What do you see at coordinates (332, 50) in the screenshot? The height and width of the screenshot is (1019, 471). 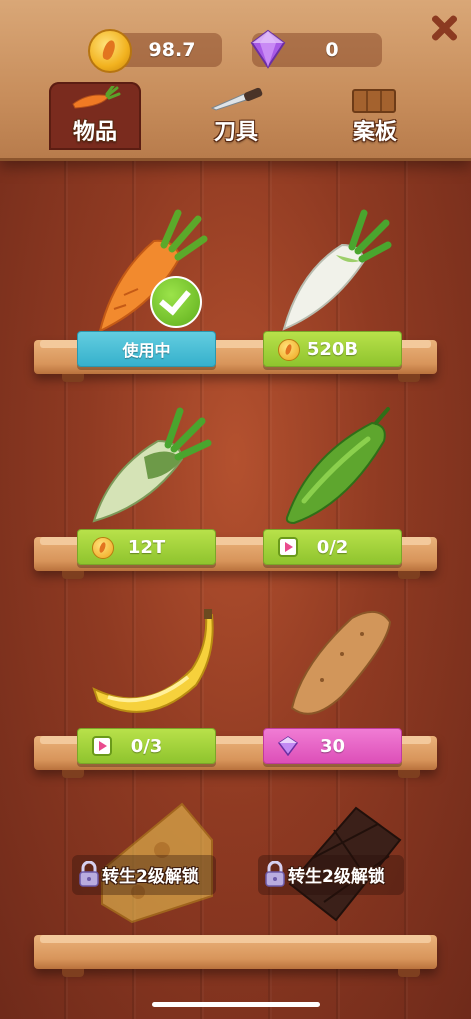 I see `gem-value: 0` at bounding box center [332, 50].